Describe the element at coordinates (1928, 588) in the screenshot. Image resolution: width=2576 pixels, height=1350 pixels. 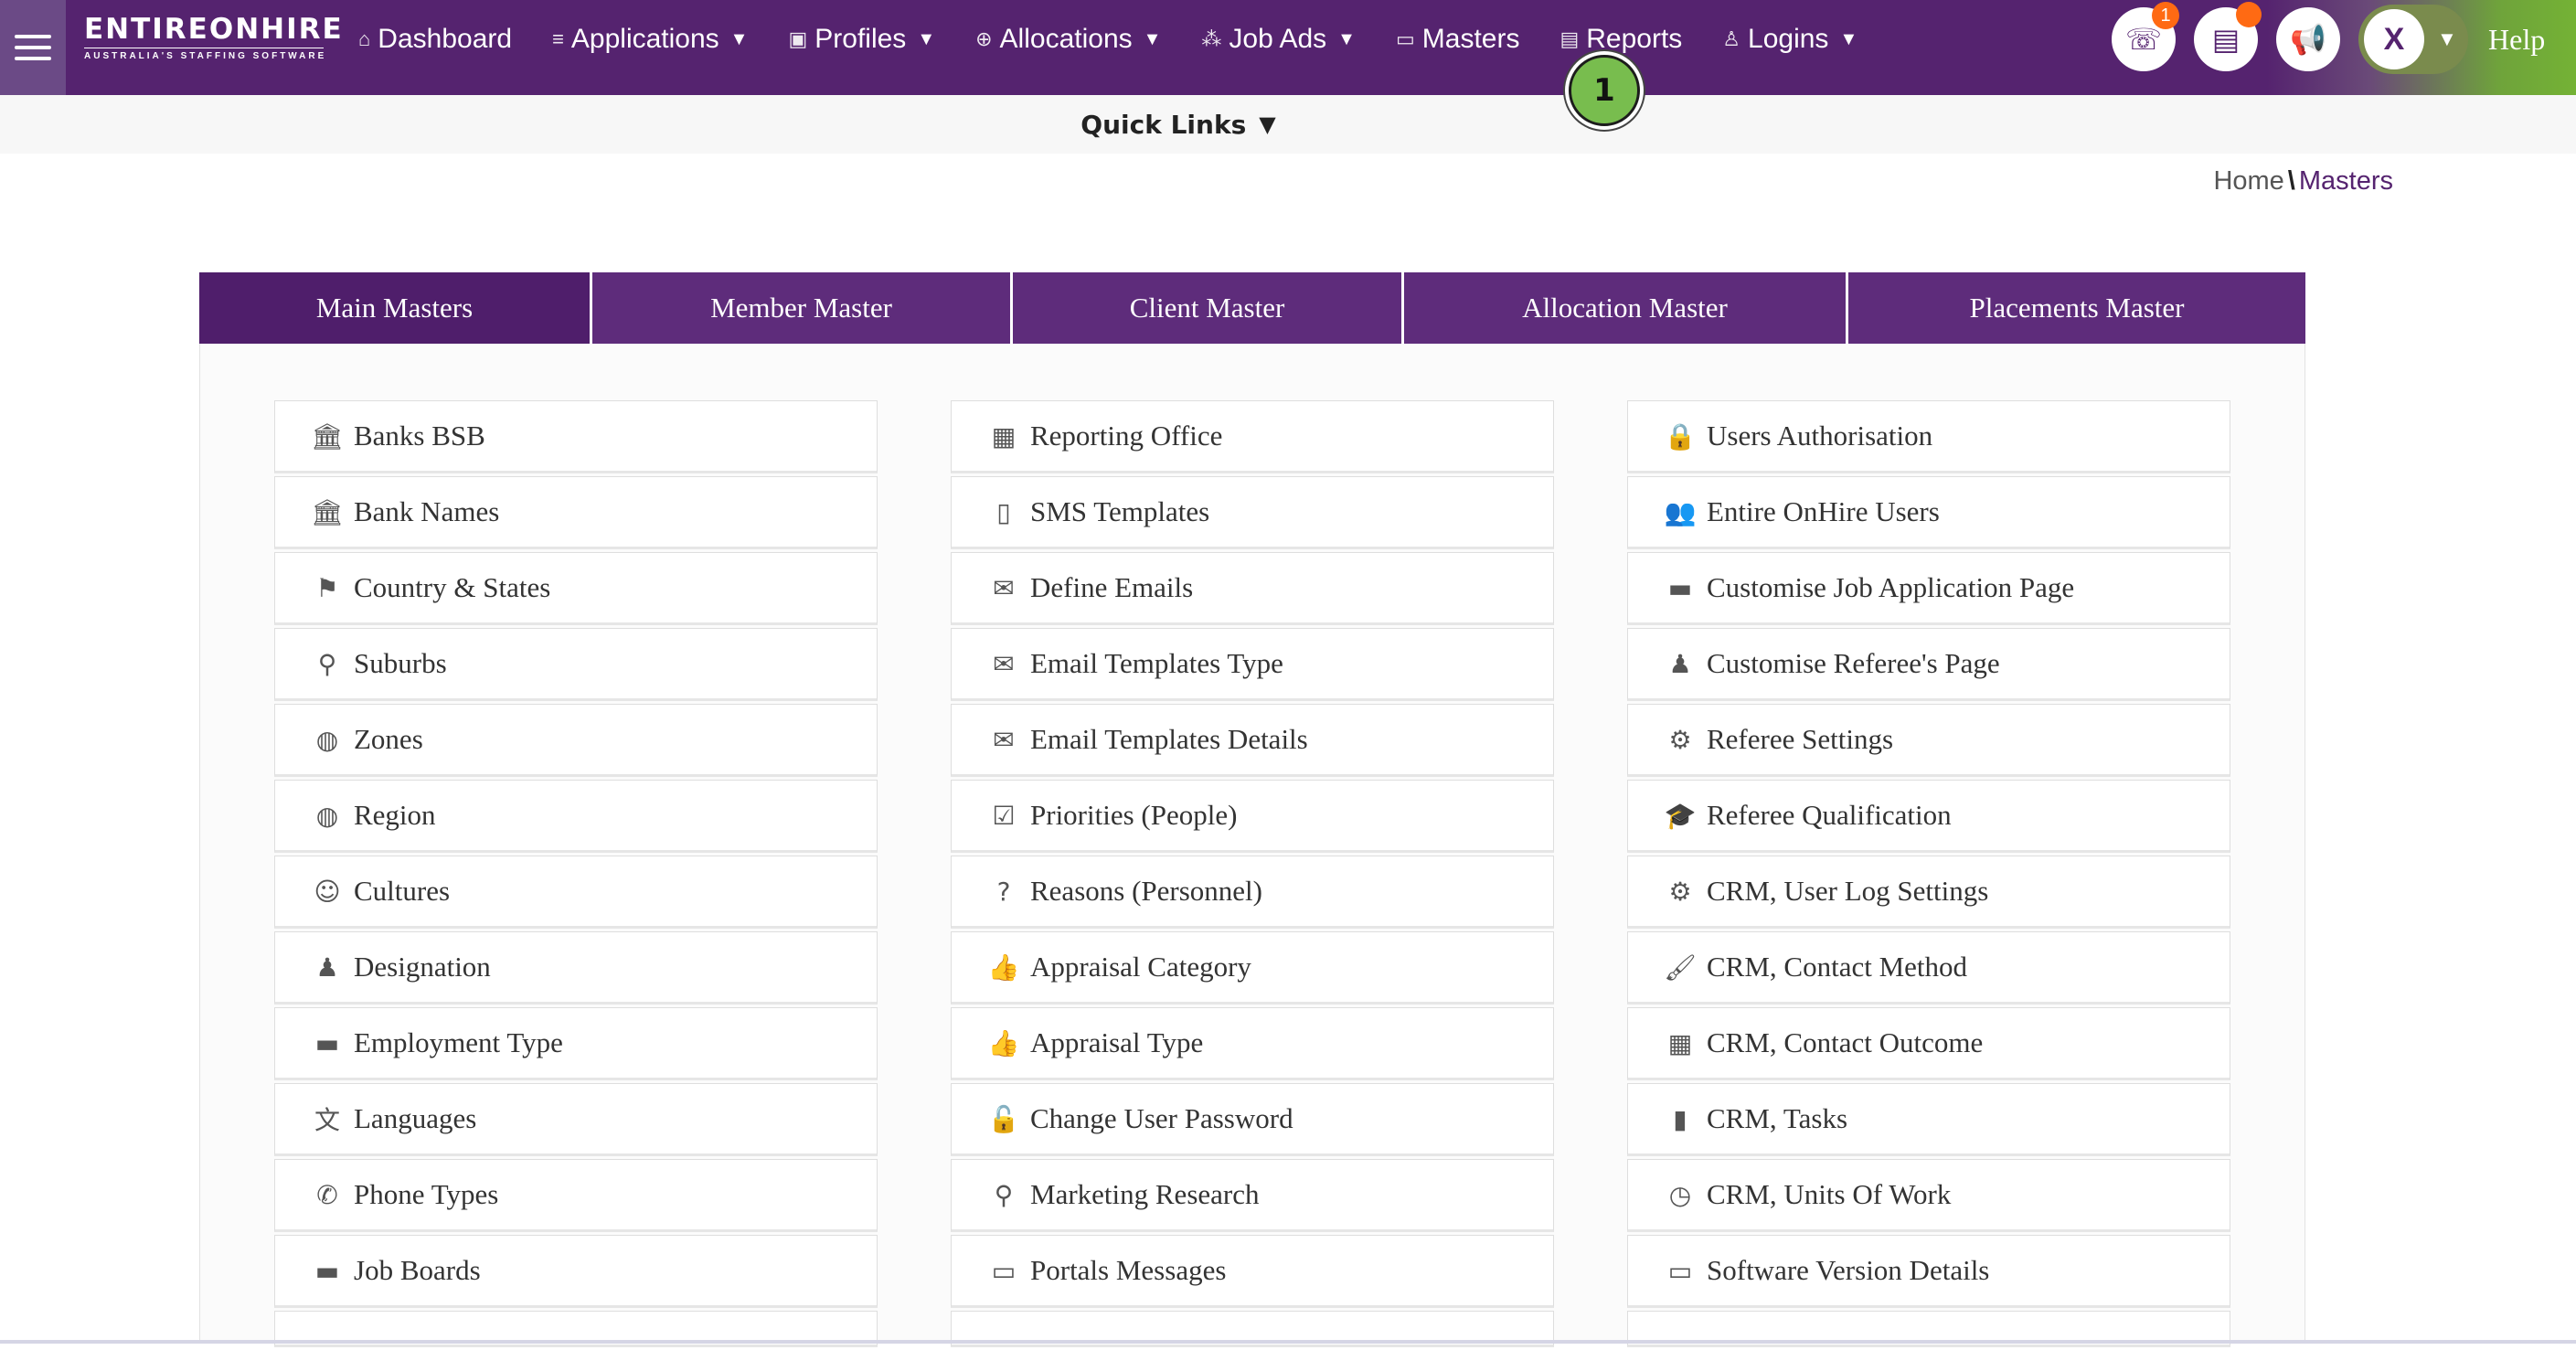
I see `master-item: ▬ Customise Job Application Page` at that location.